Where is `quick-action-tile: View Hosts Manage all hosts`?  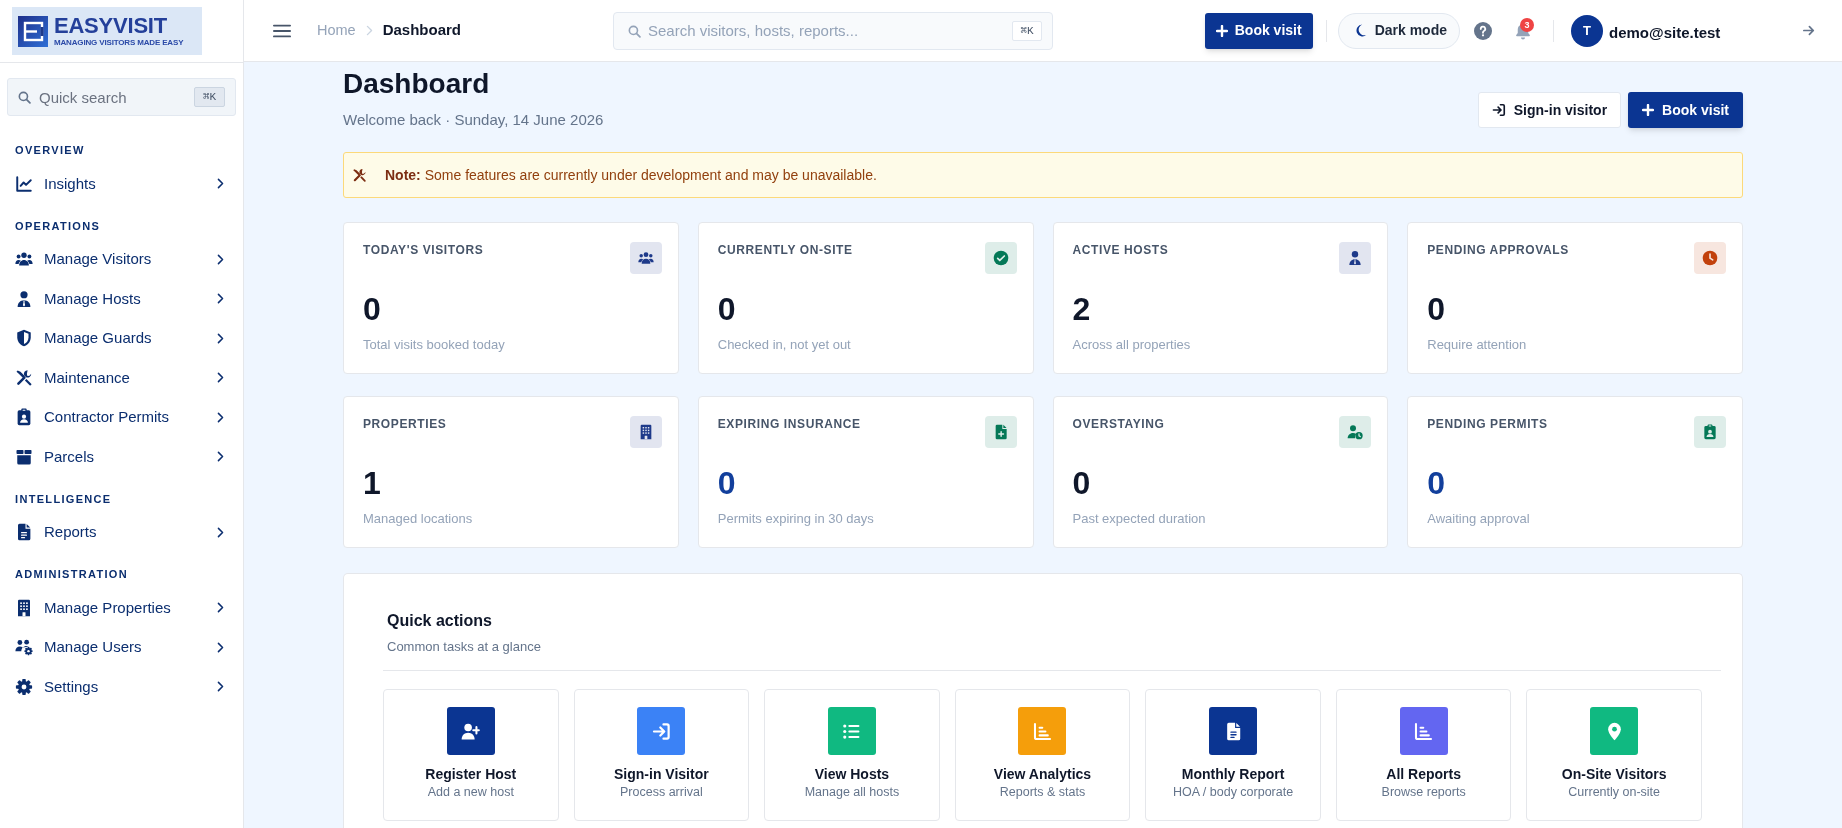
quick-action-tile: View Hosts Manage all hosts is located at coordinates (852, 755).